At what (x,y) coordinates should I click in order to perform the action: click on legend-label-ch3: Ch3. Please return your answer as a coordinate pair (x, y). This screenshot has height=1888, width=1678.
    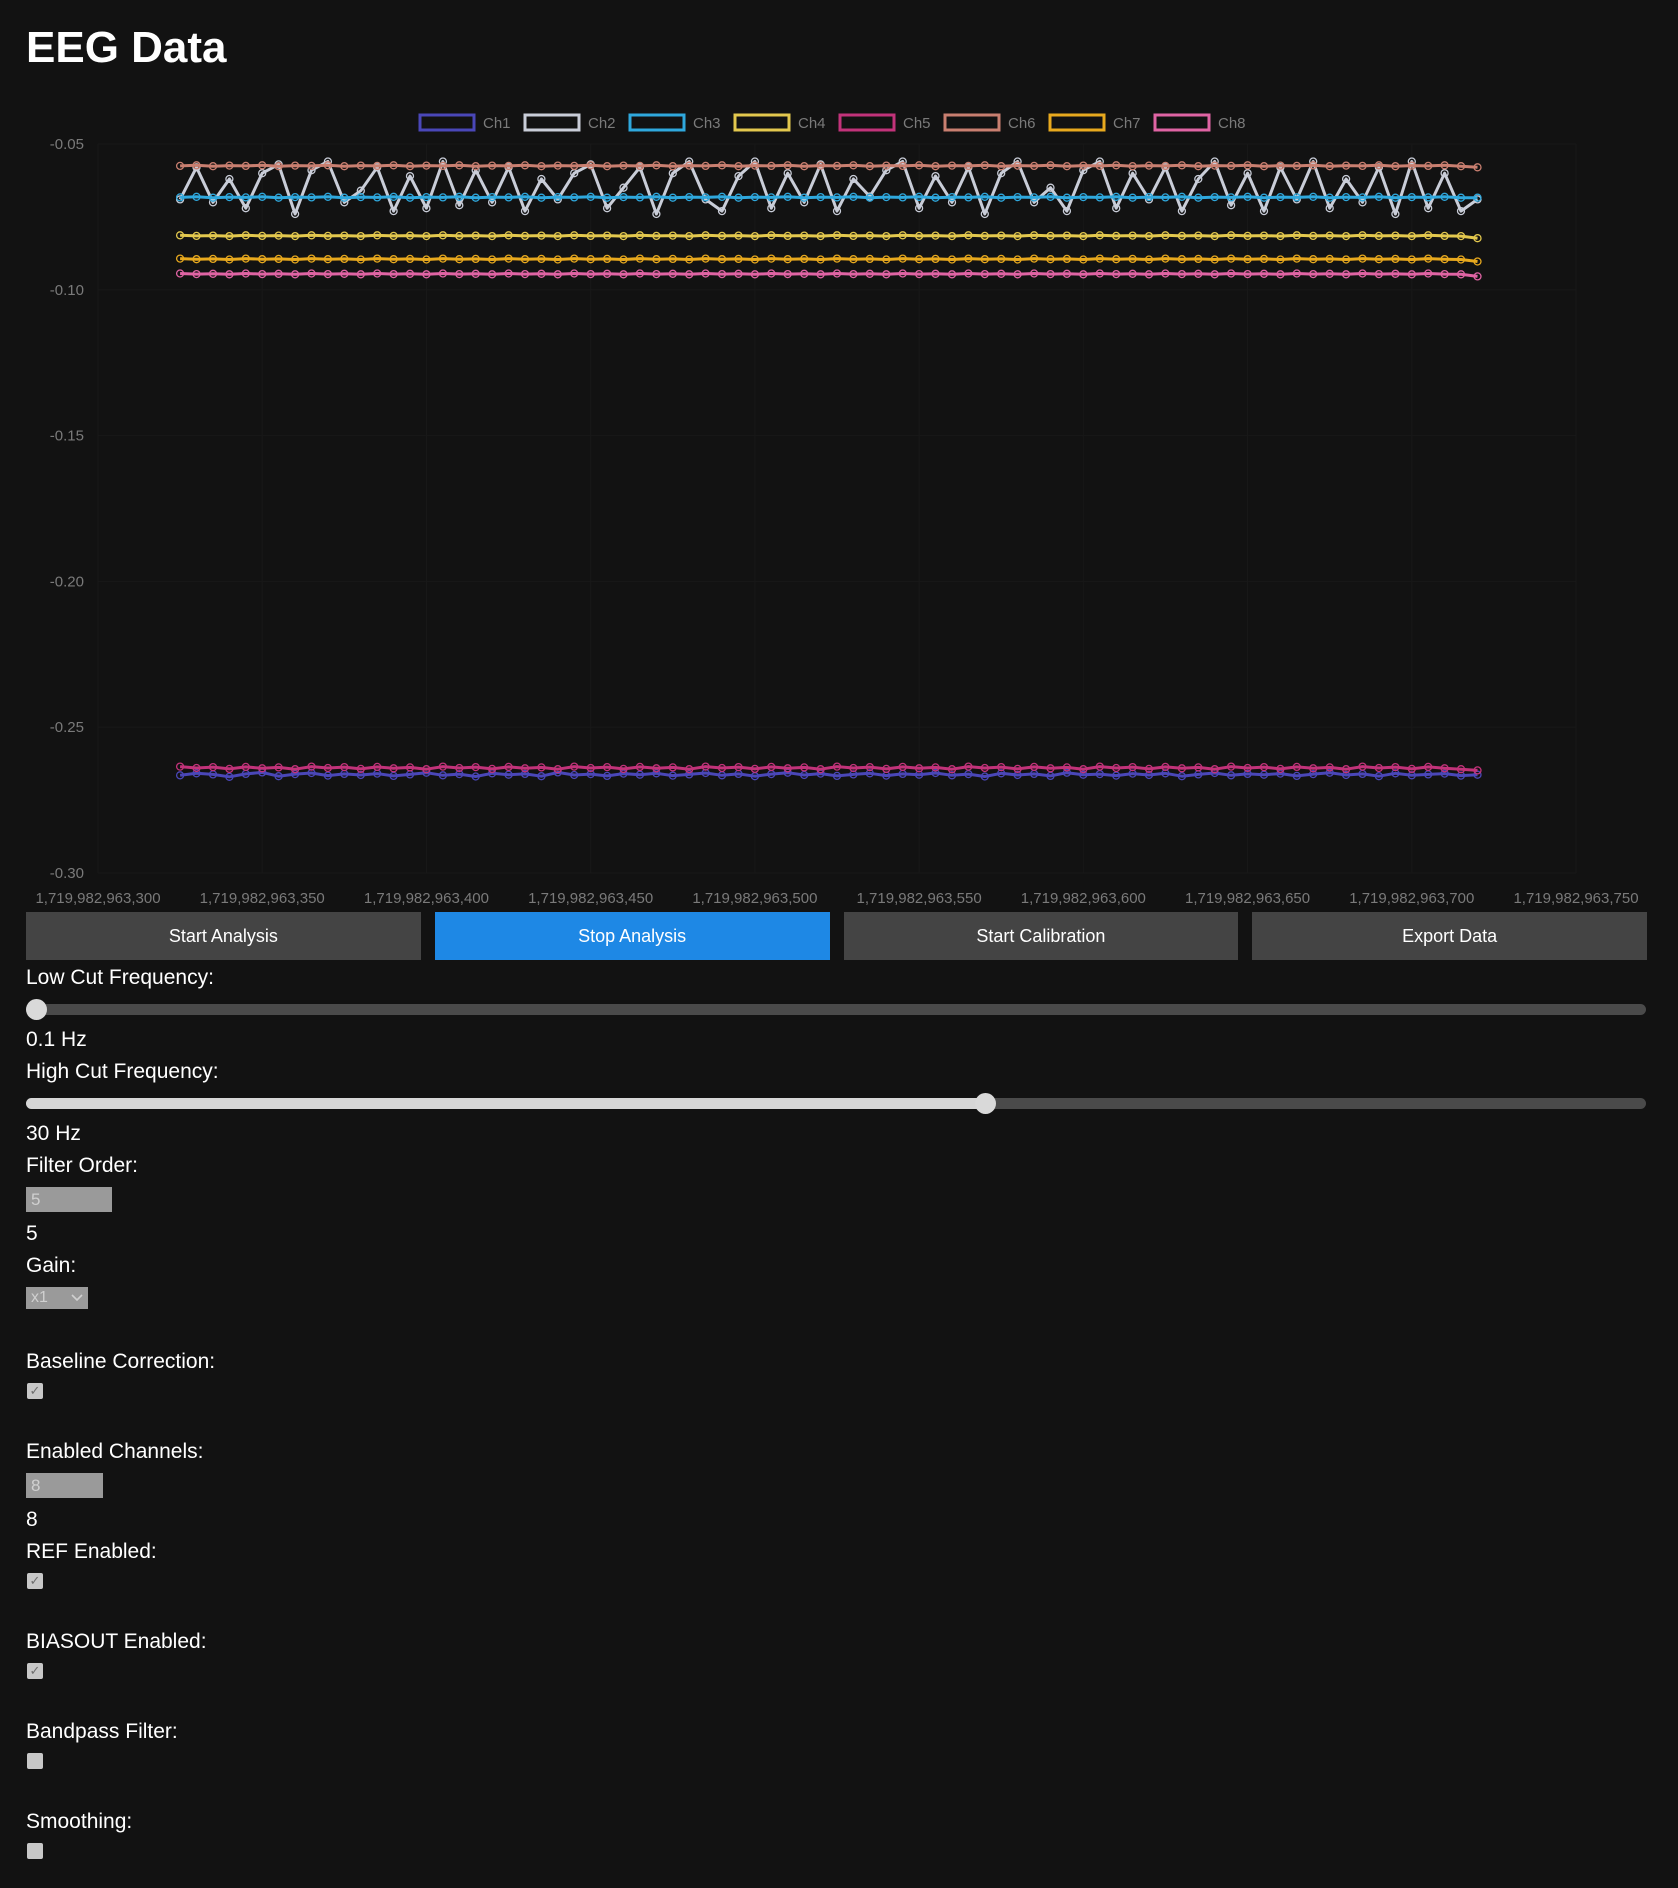
    Looking at the image, I should click on (707, 123).